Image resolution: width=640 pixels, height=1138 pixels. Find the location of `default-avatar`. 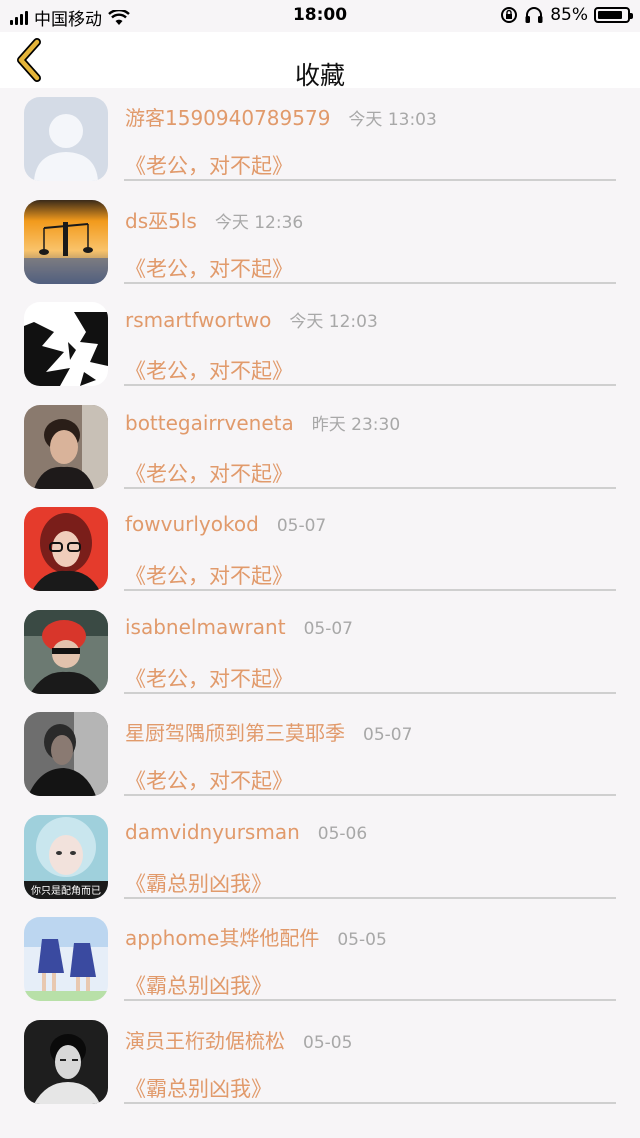

default-avatar is located at coordinates (66, 139).